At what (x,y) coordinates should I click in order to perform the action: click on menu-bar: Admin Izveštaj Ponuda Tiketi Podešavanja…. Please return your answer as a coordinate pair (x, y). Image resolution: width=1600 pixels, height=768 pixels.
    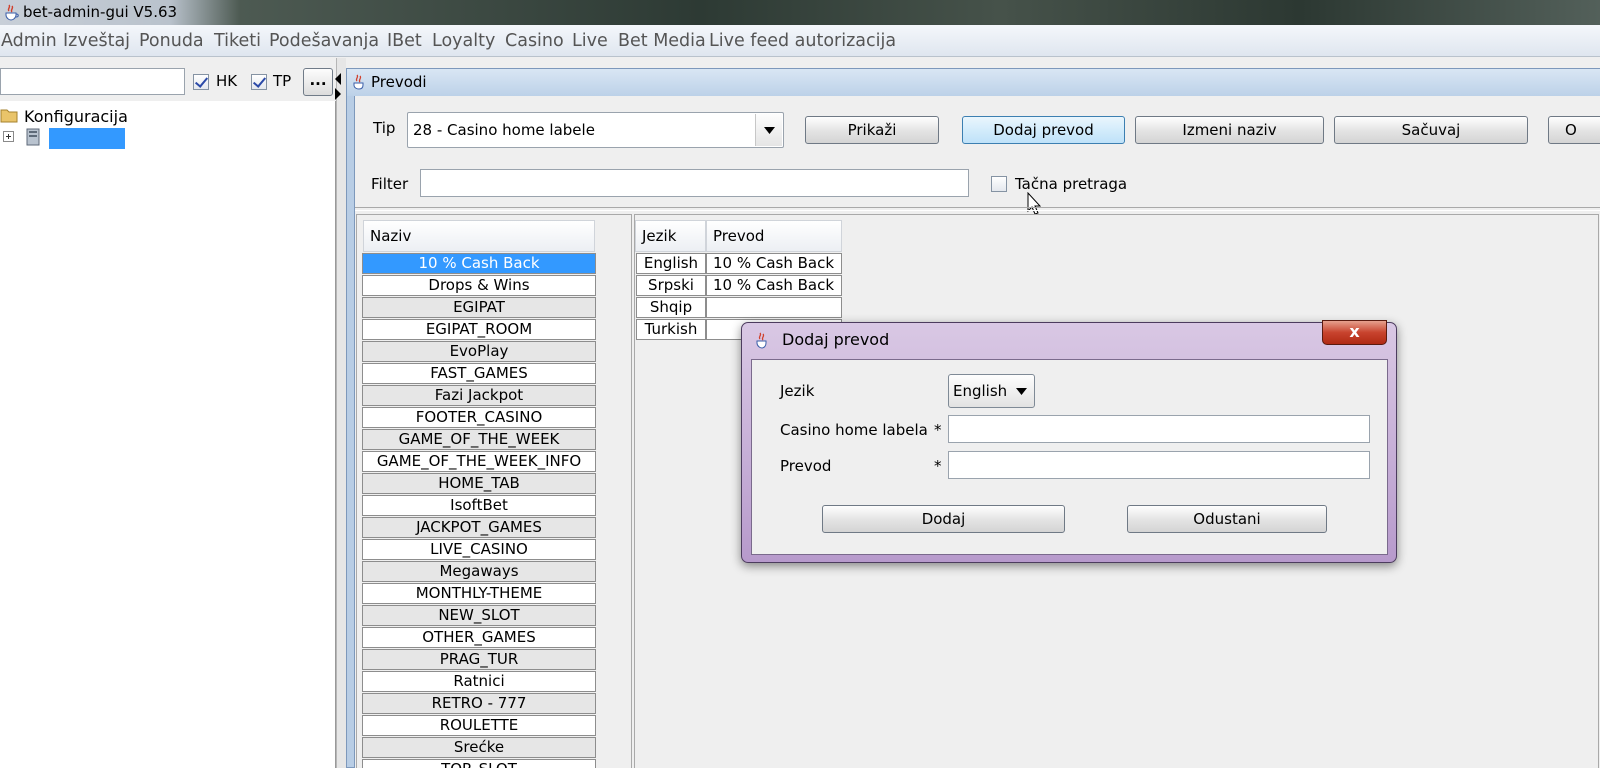
    Looking at the image, I should click on (800, 41).